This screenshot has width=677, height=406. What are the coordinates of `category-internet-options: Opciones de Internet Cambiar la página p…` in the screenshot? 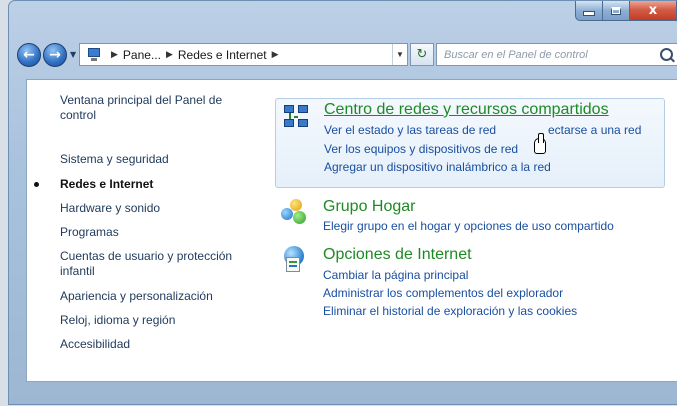 It's located at (470, 281).